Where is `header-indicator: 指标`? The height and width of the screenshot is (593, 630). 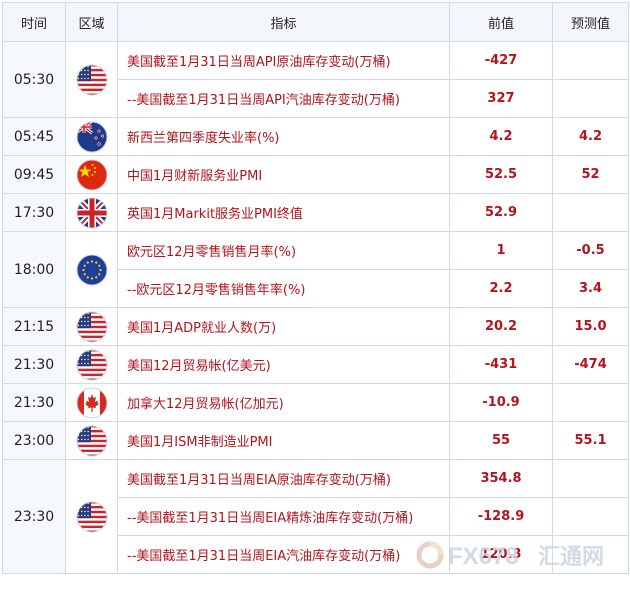
header-indicator: 指标 is located at coordinates (283, 22).